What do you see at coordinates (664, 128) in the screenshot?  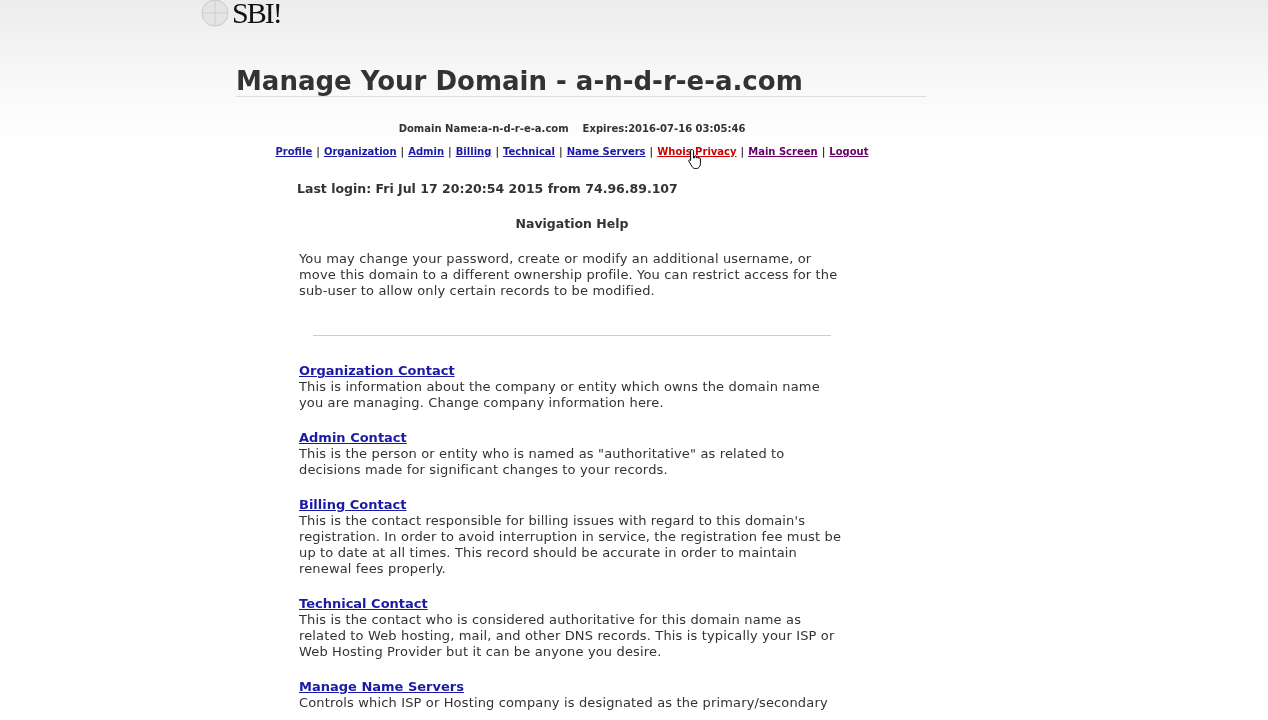 I see `domain-info: Expires:2016-07-16 03:05:46` at bounding box center [664, 128].